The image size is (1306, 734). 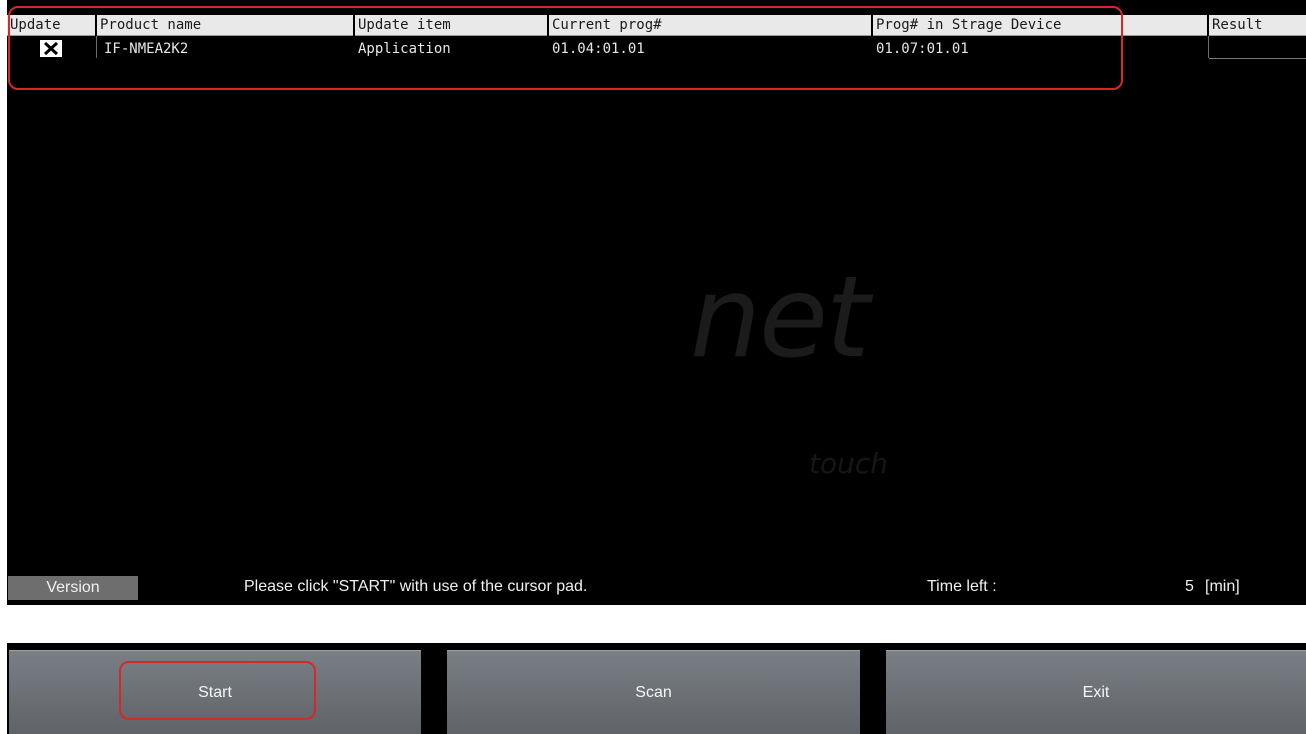 I want to click on net-logo: net, so click(x=780, y=318).